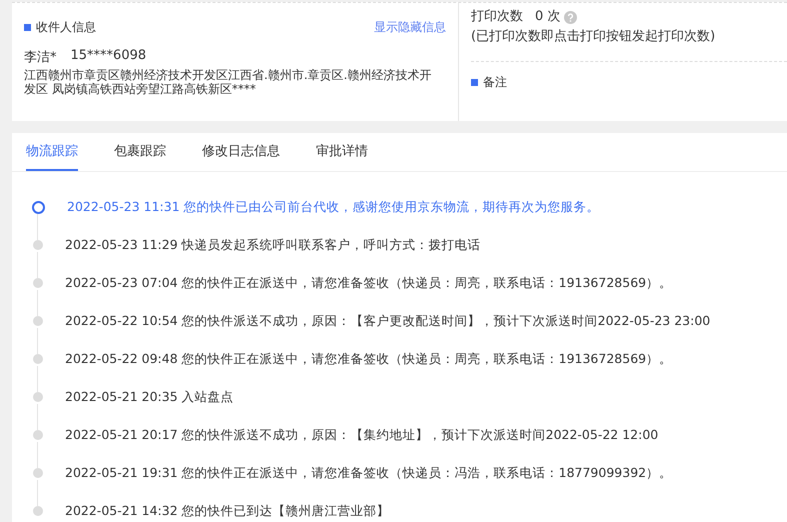 The width and height of the screenshot is (787, 522). Describe the element at coordinates (228, 82) in the screenshot. I see `recipient-address: 江西赣州市章贡区赣州经济技术开发区江西省.赣州市.章贡区.赣州经济技术开发区 凤岗镇高铁西站旁望江路高铁新区****` at that location.